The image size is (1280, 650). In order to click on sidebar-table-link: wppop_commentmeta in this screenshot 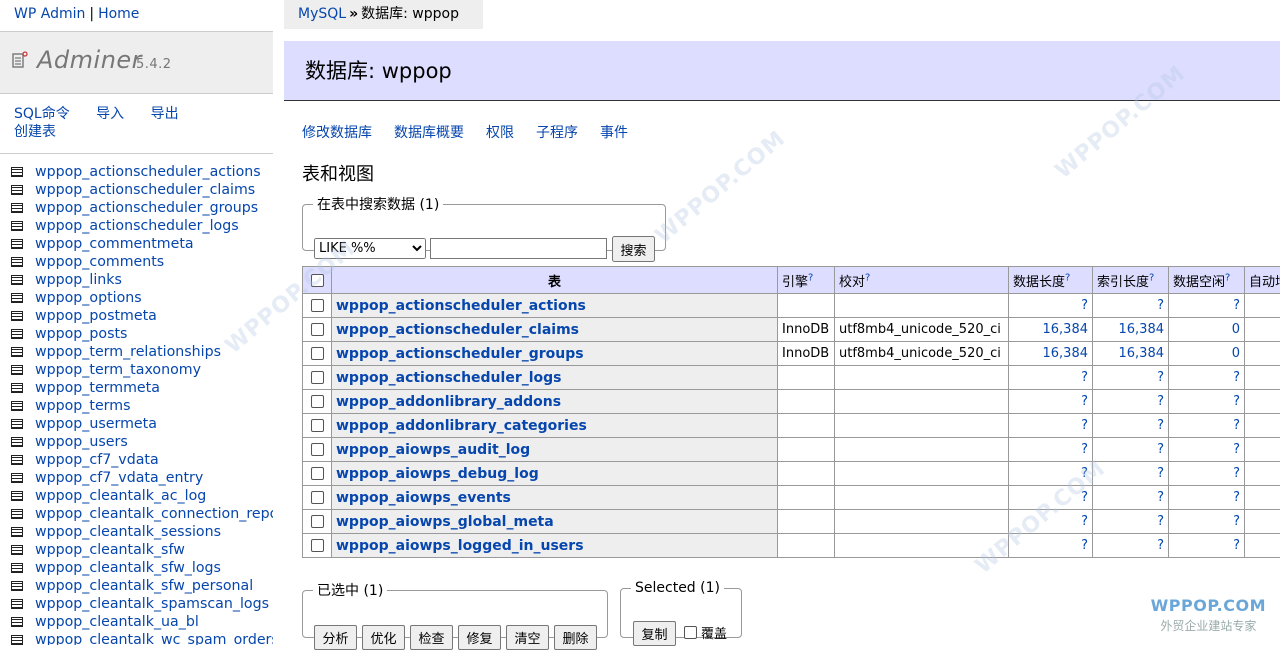, I will do `click(114, 244)`.